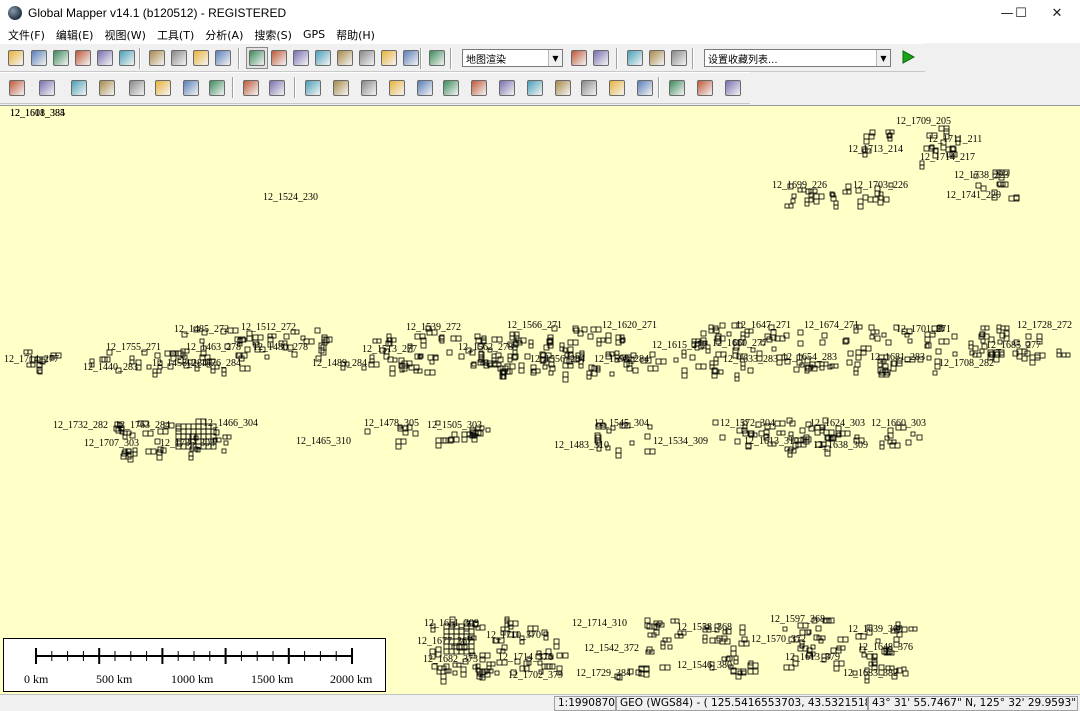 The width and height of the screenshot is (1080, 711). Describe the element at coordinates (179, 58) in the screenshot. I see `zoom-out-button` at that location.